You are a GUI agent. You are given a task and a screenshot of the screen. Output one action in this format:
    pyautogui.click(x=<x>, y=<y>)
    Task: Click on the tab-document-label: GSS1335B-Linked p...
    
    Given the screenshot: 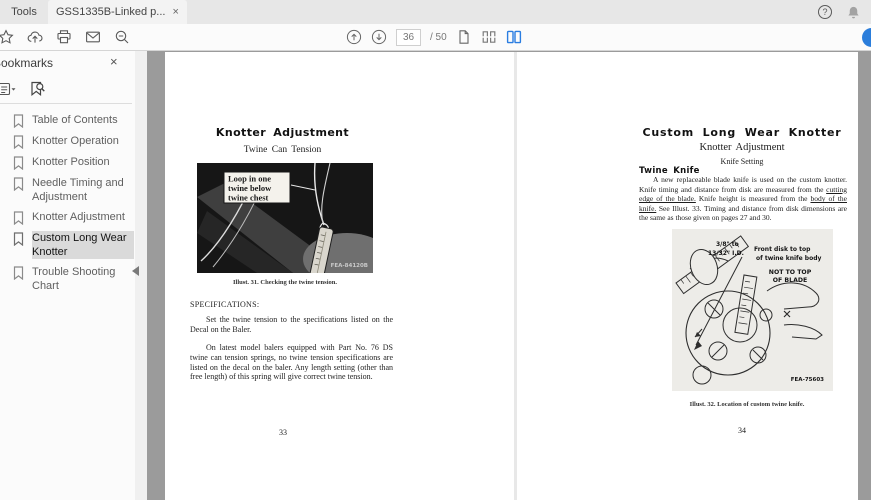 What is the action you would take?
    pyautogui.click(x=111, y=12)
    